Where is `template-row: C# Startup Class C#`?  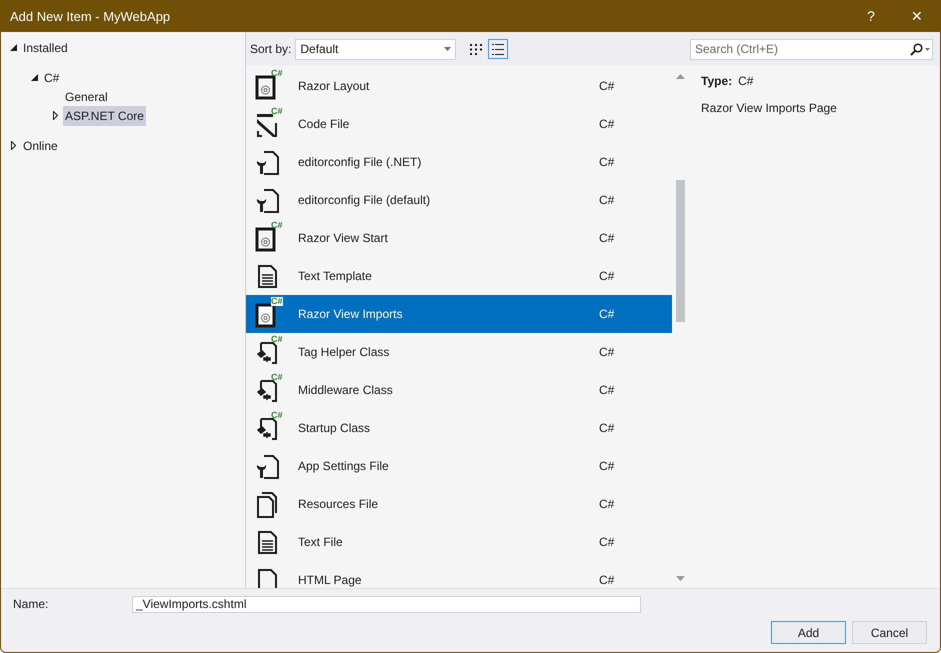 template-row: C# Startup Class C# is located at coordinates (459, 428).